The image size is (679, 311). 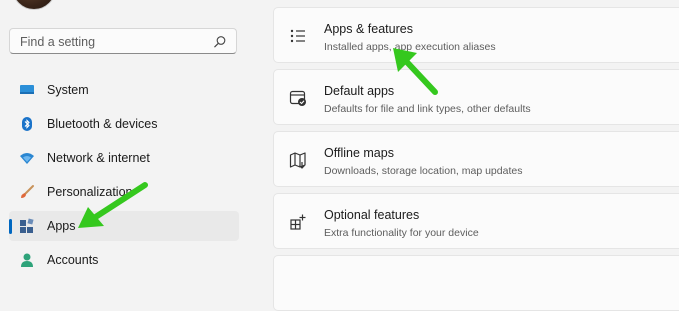 What do you see at coordinates (27, 158) in the screenshot?
I see `wifi-icon` at bounding box center [27, 158].